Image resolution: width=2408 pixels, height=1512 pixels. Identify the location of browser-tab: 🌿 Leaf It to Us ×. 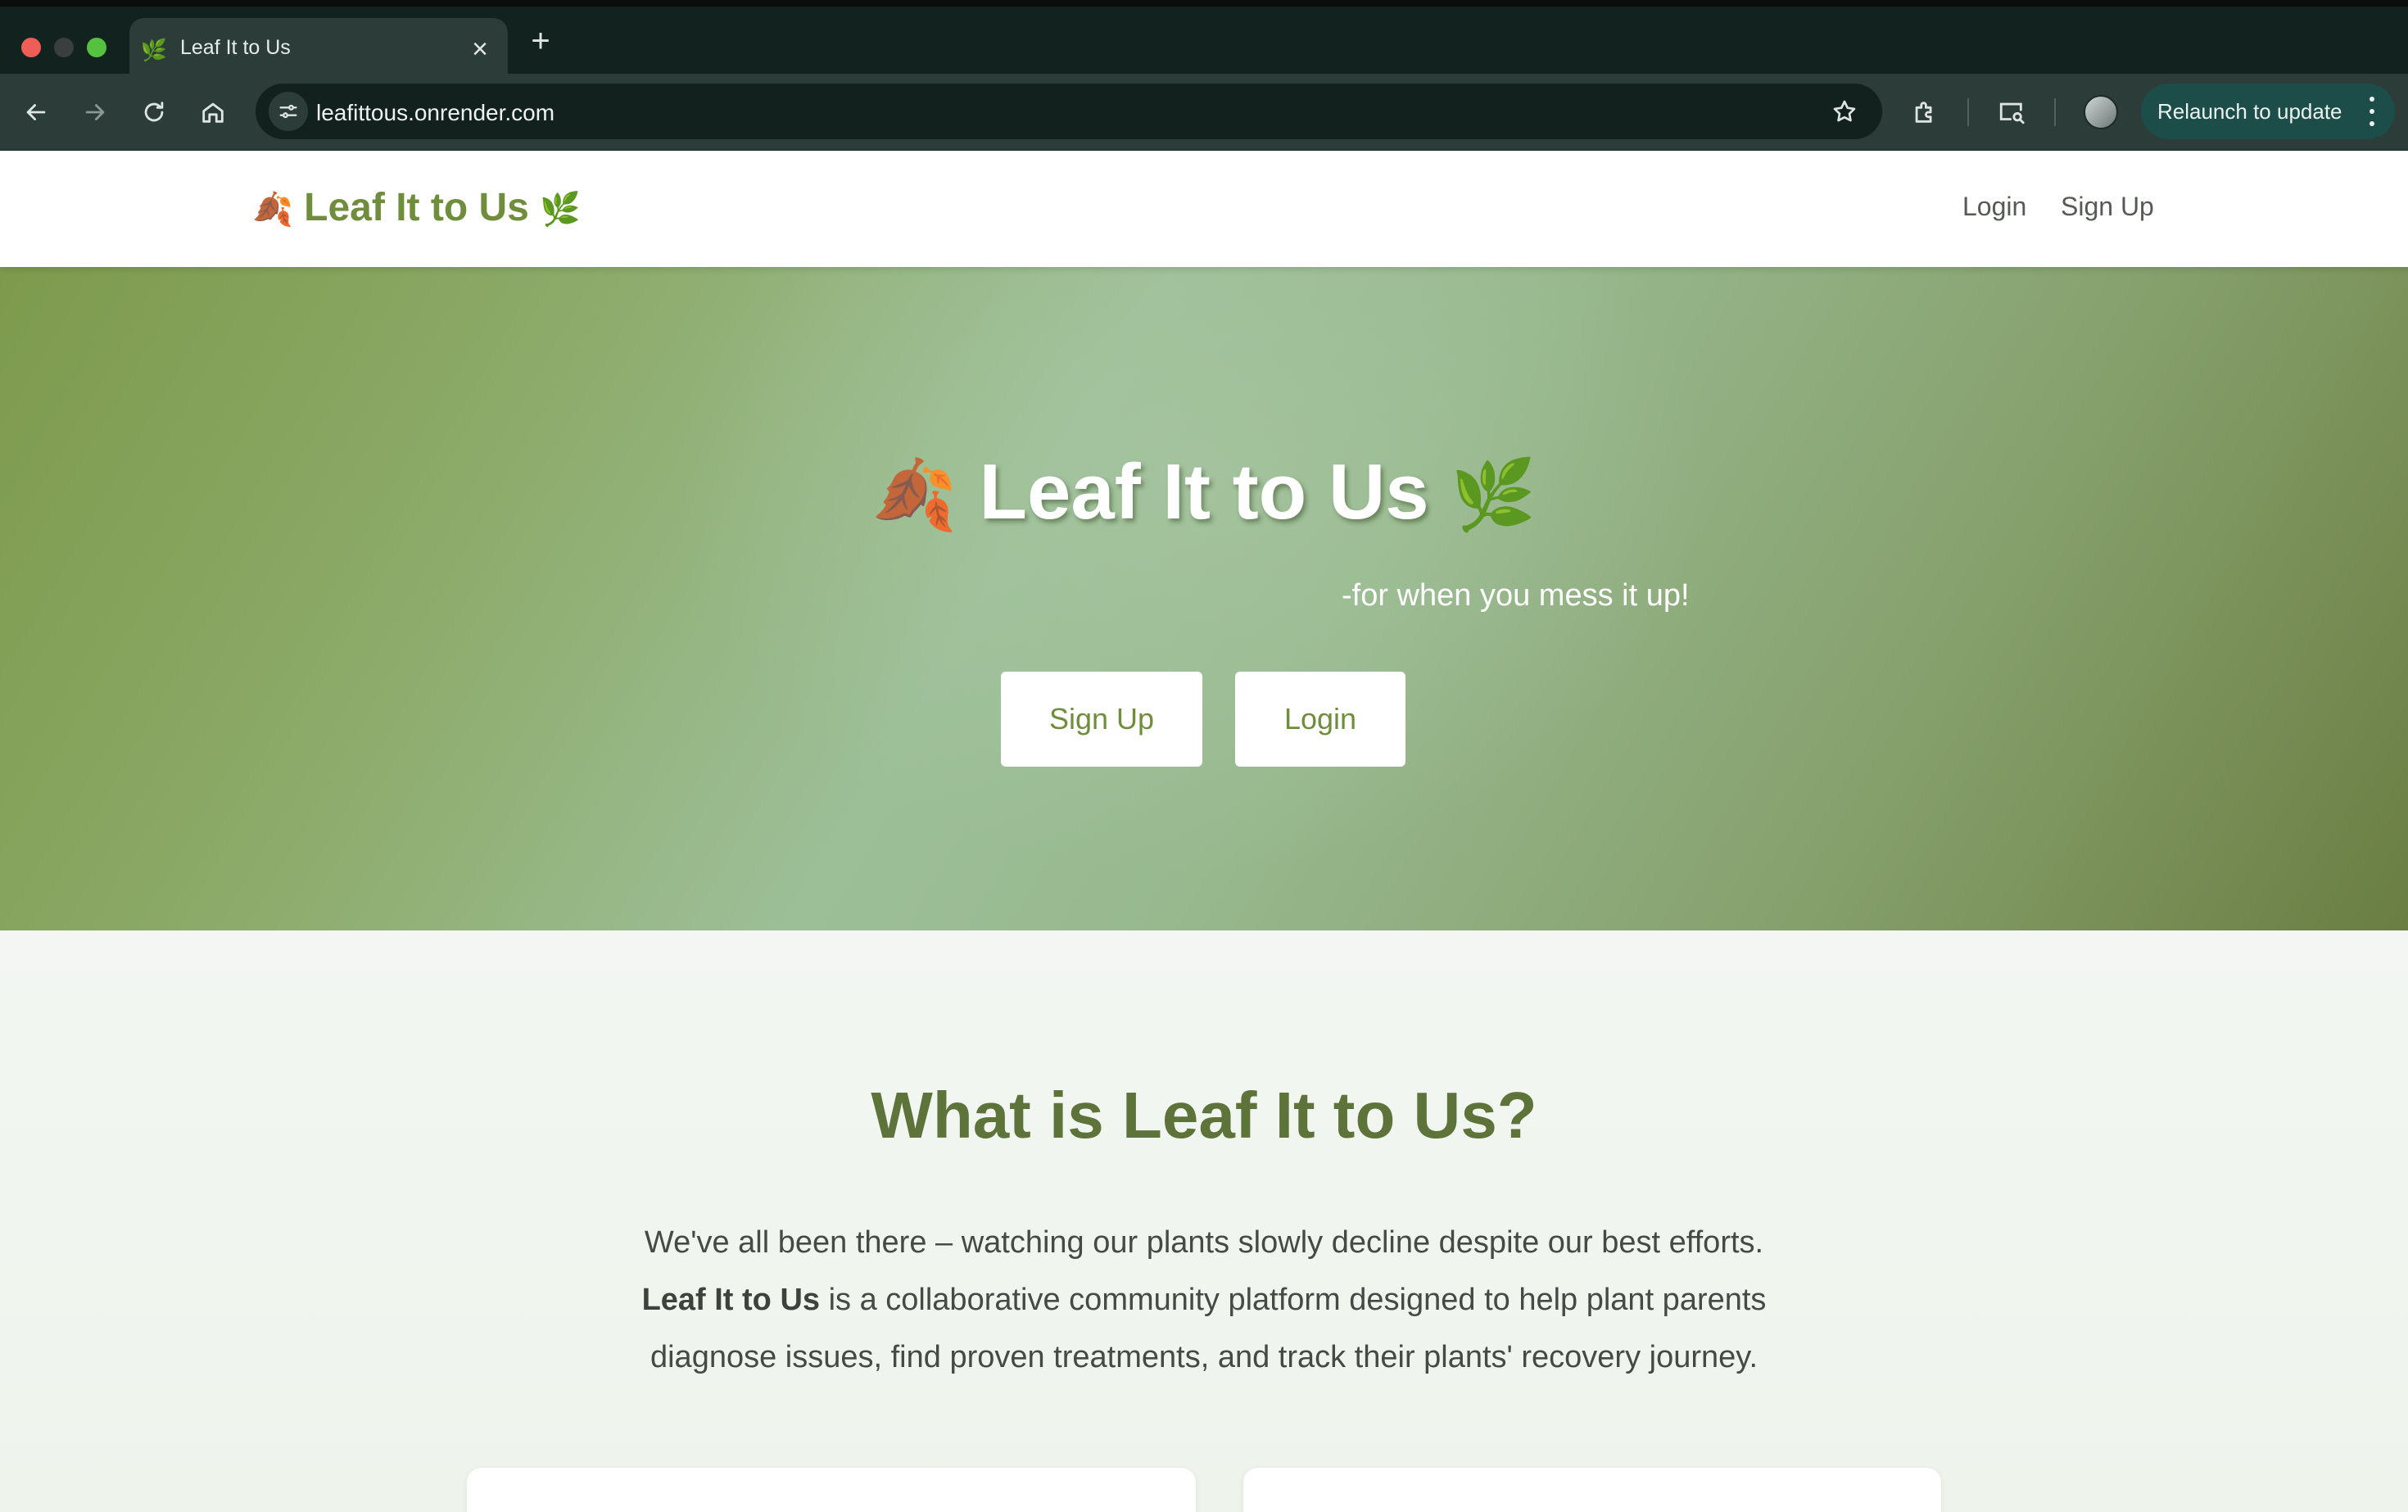
(318, 49).